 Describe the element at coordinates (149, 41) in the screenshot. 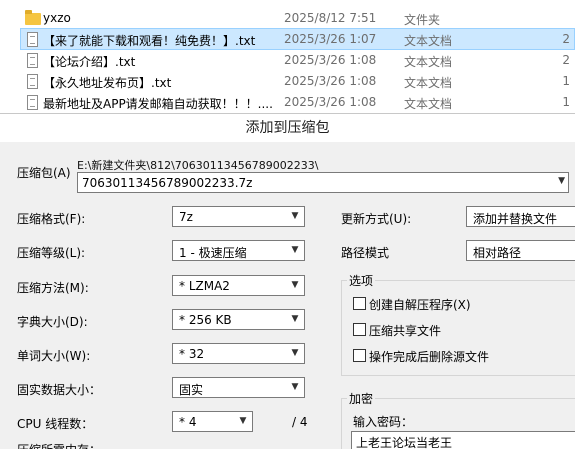

I see `file-name: 【来了就能下载和观看！纯免费！】.txt` at that location.